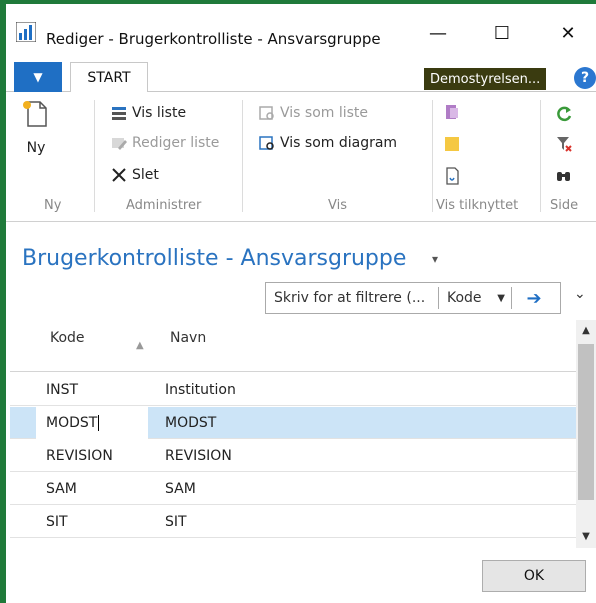 Image resolution: width=596 pixels, height=603 pixels. Describe the element at coordinates (99, 422) in the screenshot. I see `text-cursor` at that location.